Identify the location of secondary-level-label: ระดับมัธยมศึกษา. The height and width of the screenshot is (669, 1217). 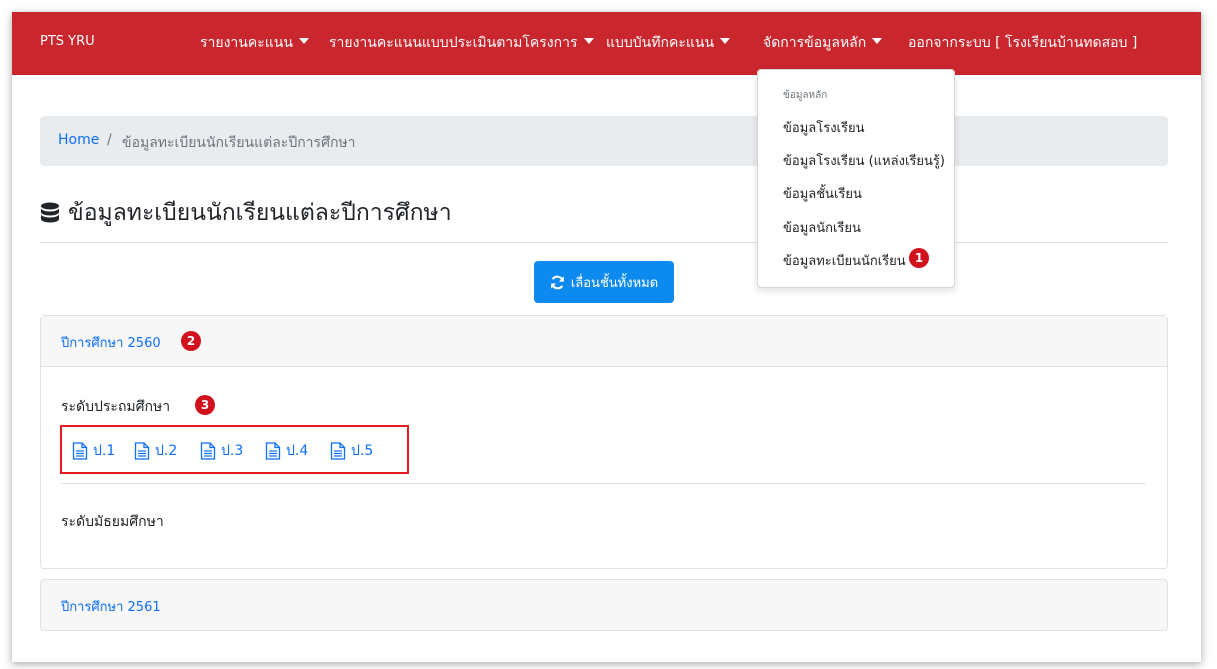
(112, 522).